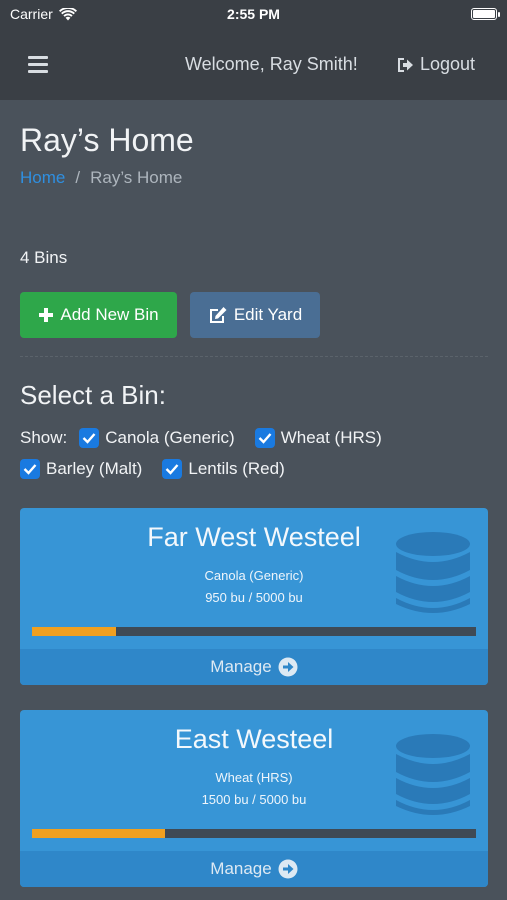 The height and width of the screenshot is (900, 507). What do you see at coordinates (46, 315) in the screenshot?
I see `plus-icon` at bounding box center [46, 315].